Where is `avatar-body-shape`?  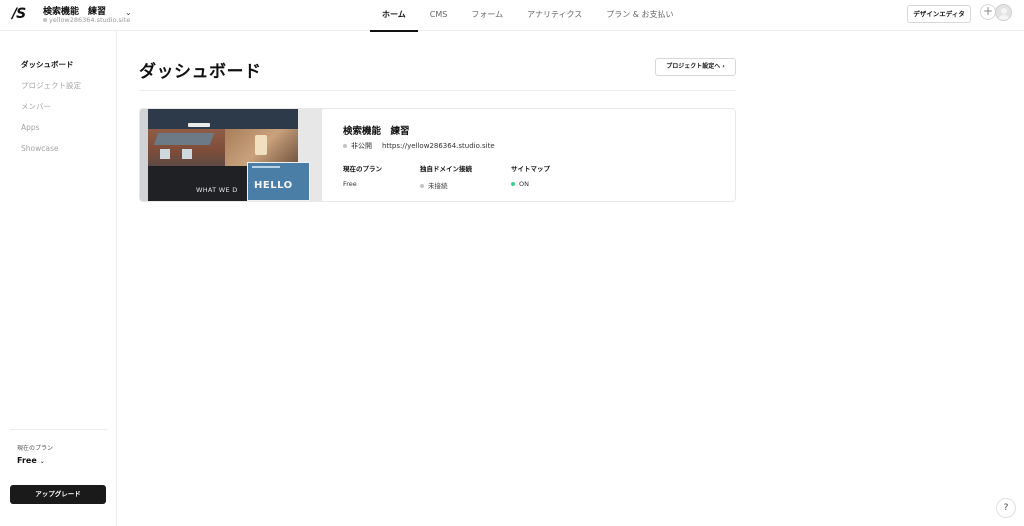
avatar-body-shape is located at coordinates (1004, 17).